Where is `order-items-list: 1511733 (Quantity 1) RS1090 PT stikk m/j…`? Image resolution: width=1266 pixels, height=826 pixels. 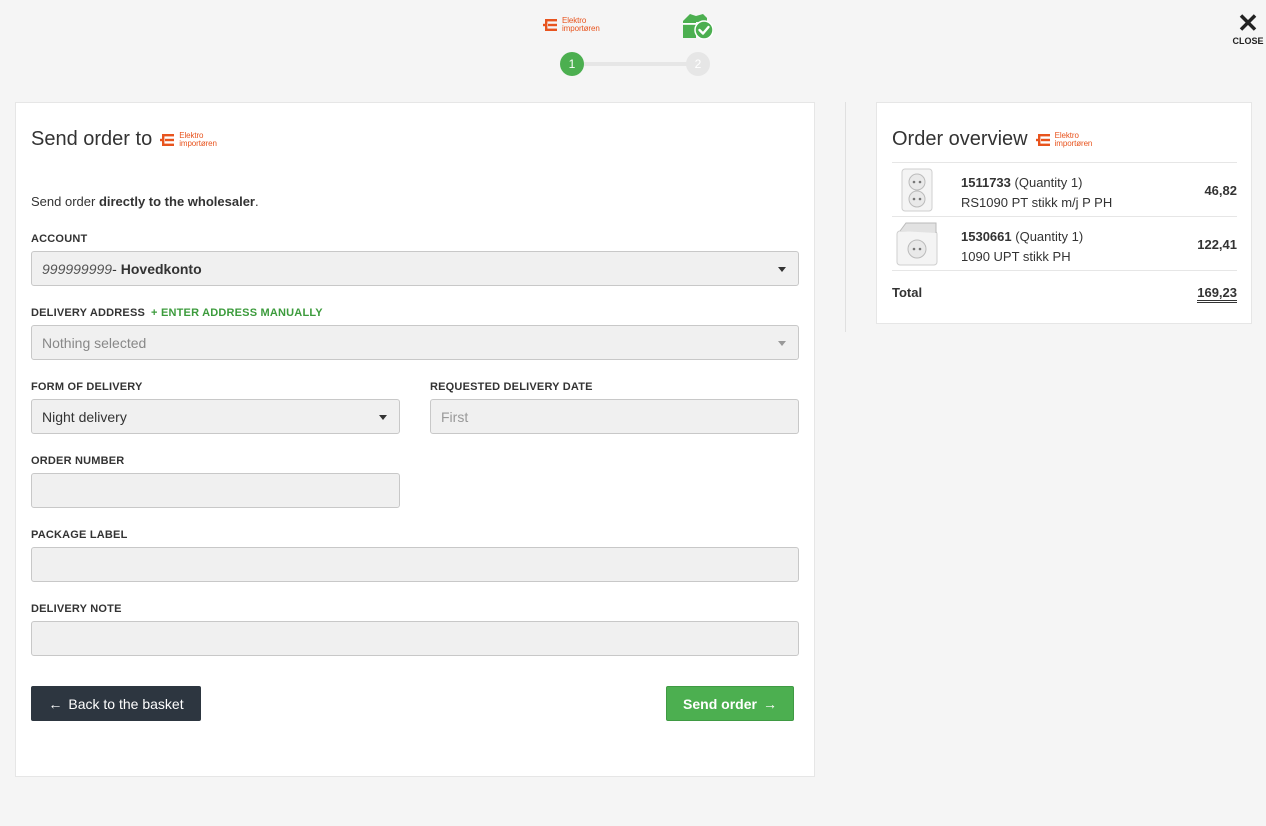
order-items-list: 1511733 (Quantity 1) RS1090 PT stikk m/j… is located at coordinates (1064, 238).